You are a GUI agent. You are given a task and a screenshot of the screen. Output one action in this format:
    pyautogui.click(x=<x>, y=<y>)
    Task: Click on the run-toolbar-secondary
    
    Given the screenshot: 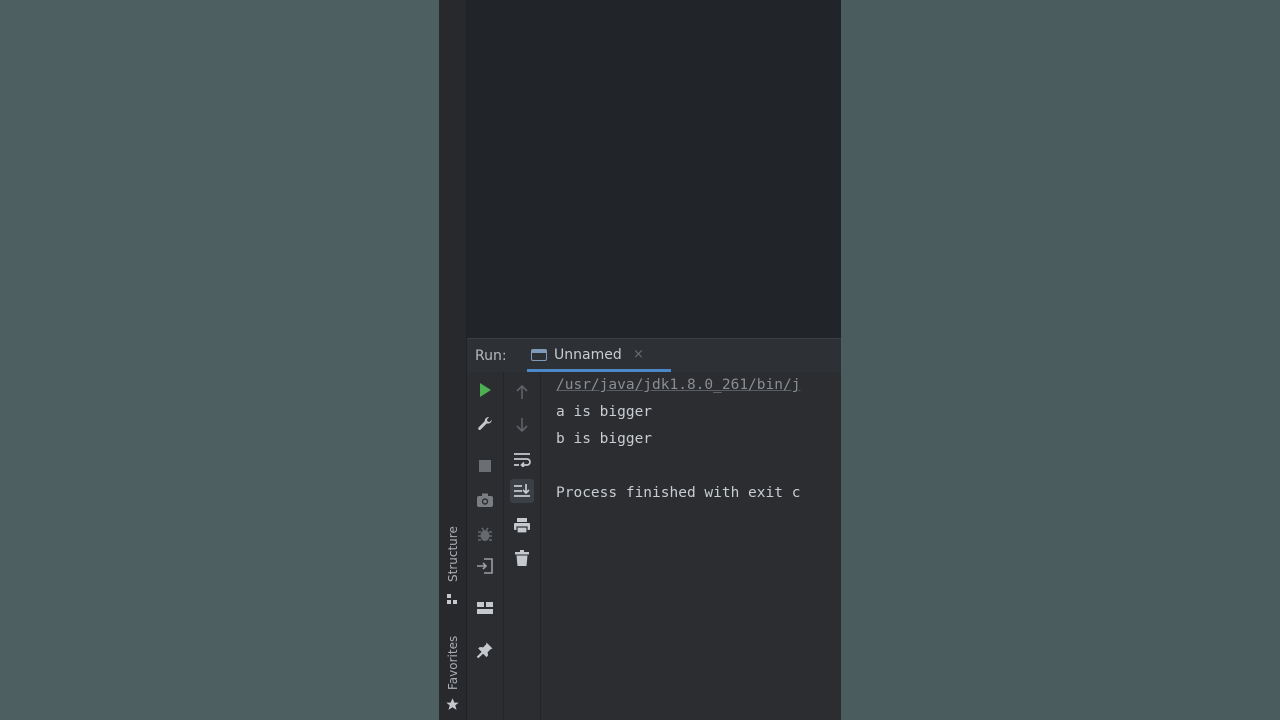 What is the action you would take?
    pyautogui.click(x=522, y=546)
    